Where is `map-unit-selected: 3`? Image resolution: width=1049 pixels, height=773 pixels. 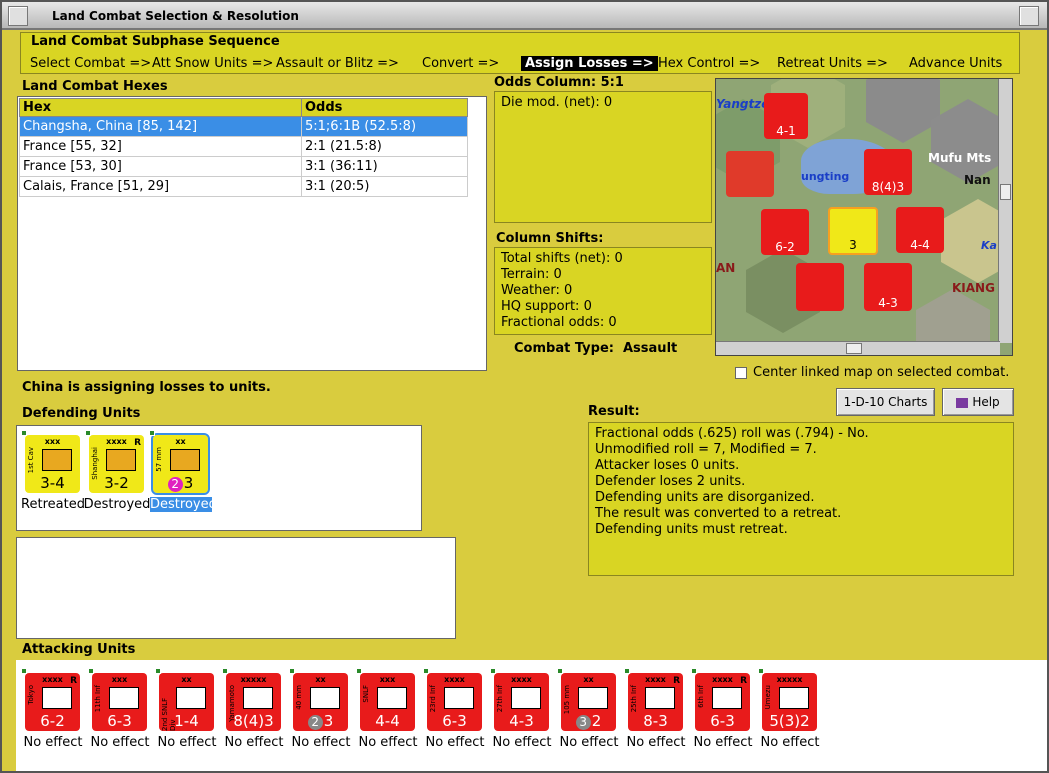
map-unit-selected: 3 is located at coordinates (853, 231).